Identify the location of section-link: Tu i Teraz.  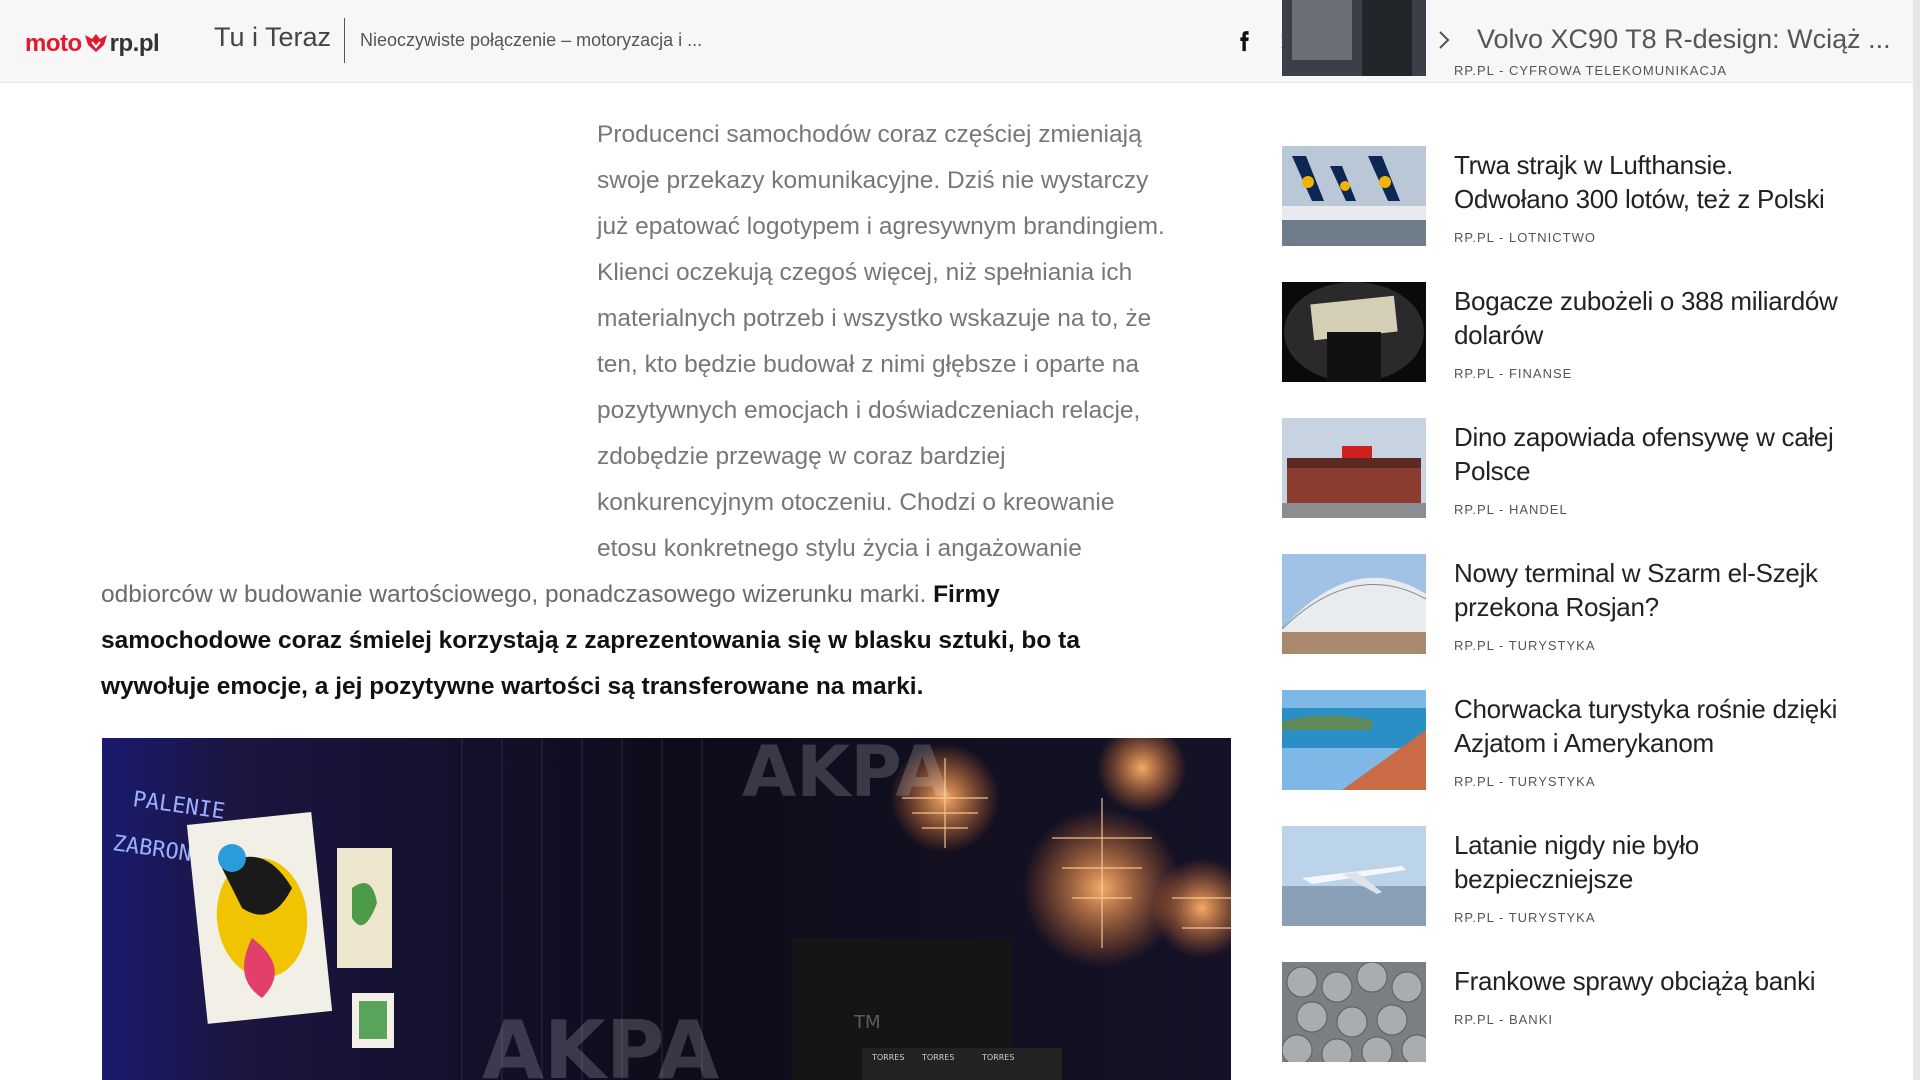
(272, 37).